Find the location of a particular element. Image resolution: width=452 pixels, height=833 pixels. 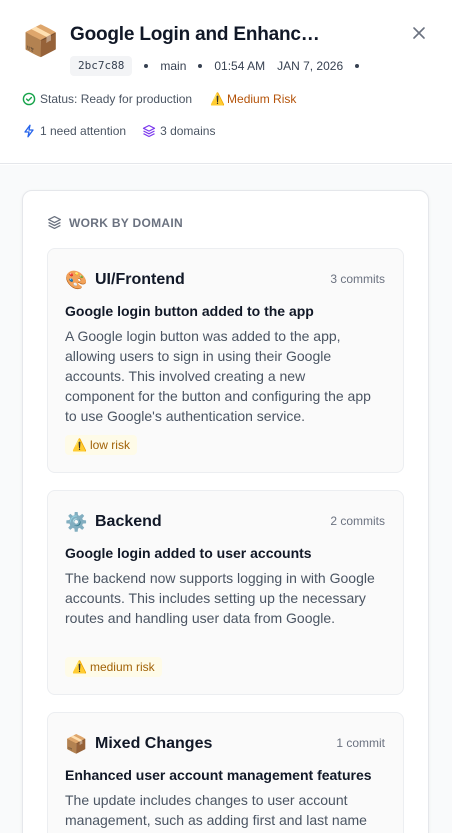

check-circle-icon is located at coordinates (29, 99).